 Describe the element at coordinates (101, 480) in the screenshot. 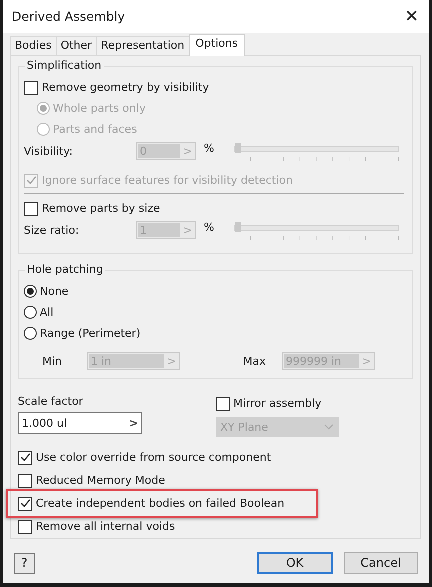

I see `checkbox-label: Reduced Memory Mode` at that location.